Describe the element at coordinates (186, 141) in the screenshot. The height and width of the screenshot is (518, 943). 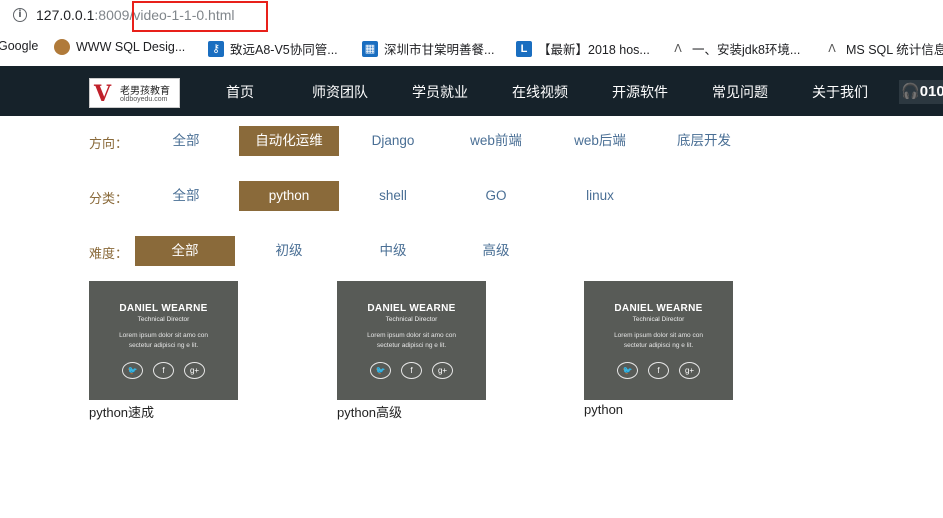
I see `direction-option-all: 全部` at that location.